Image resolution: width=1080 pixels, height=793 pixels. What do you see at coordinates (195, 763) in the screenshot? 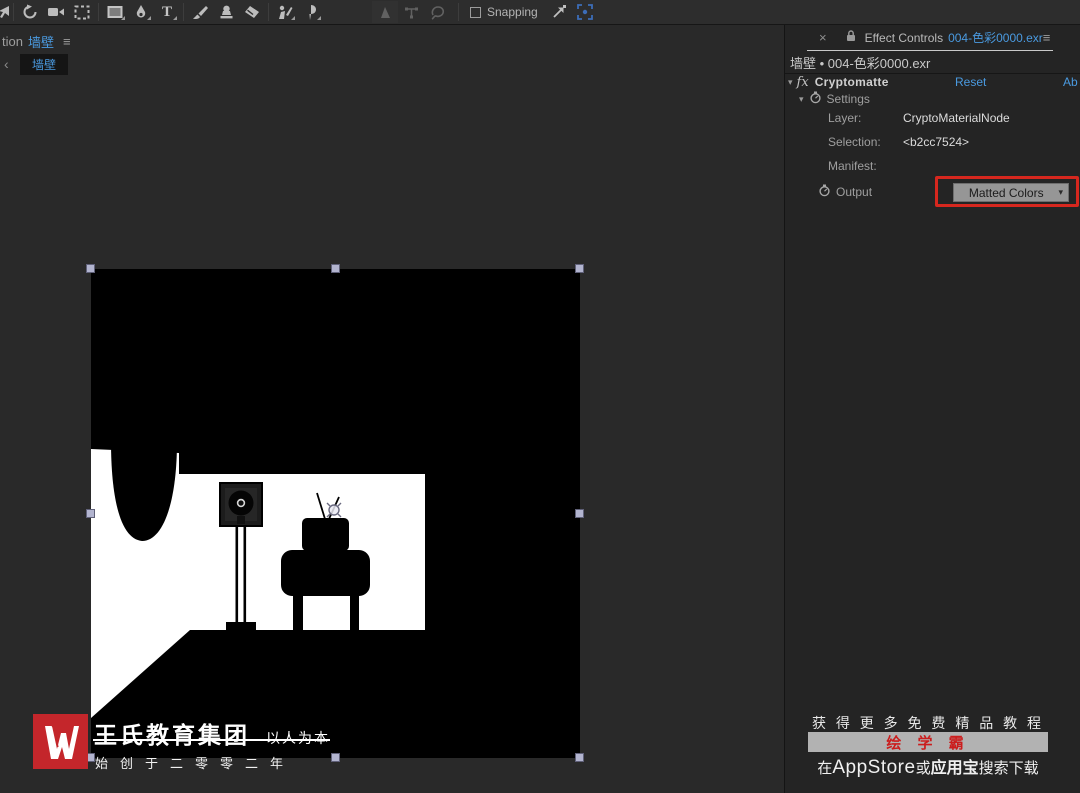
I see `watermark-line2: 始创于二零零二年` at bounding box center [195, 763].